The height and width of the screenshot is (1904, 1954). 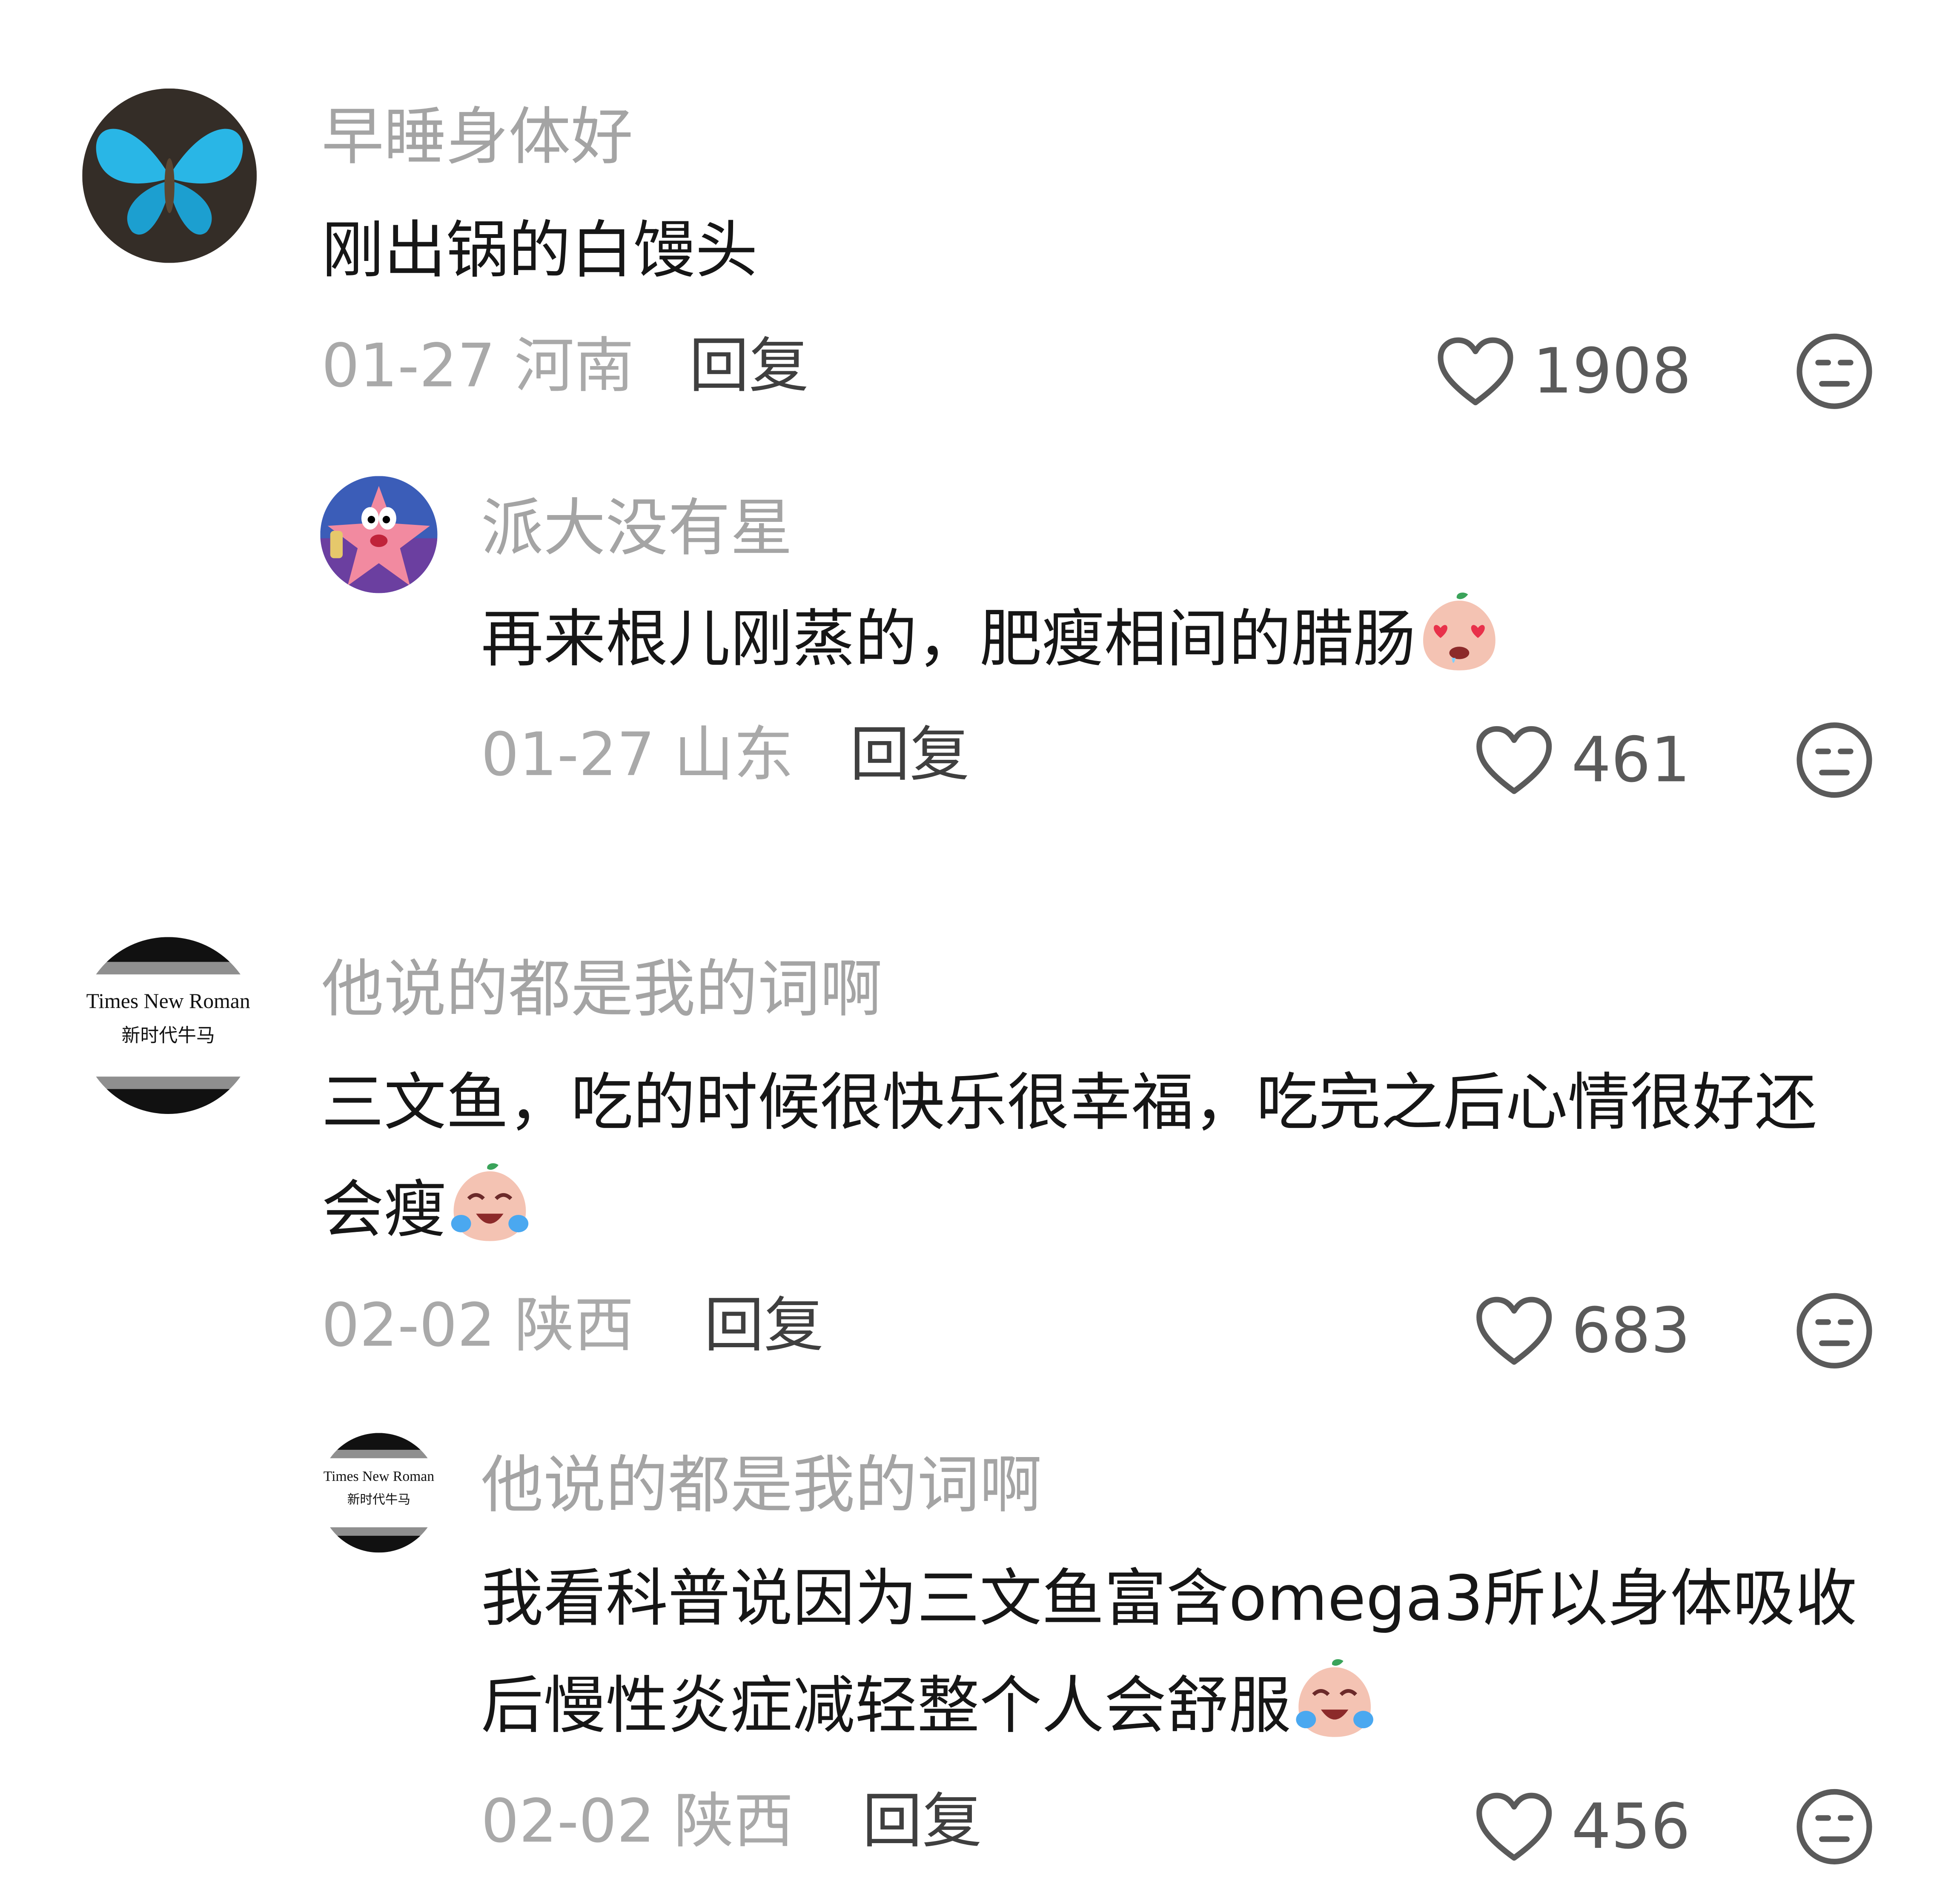 I want to click on like-button: 683, so click(x=1582, y=1331).